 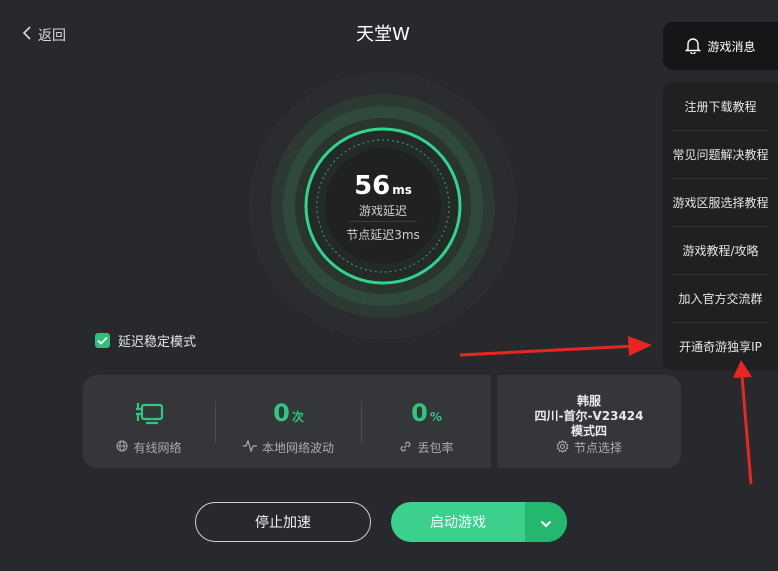 What do you see at coordinates (589, 421) in the screenshot?
I see `node-select-panel: 韩服 四川-首尔-V23424 模式四 节点选择` at bounding box center [589, 421].